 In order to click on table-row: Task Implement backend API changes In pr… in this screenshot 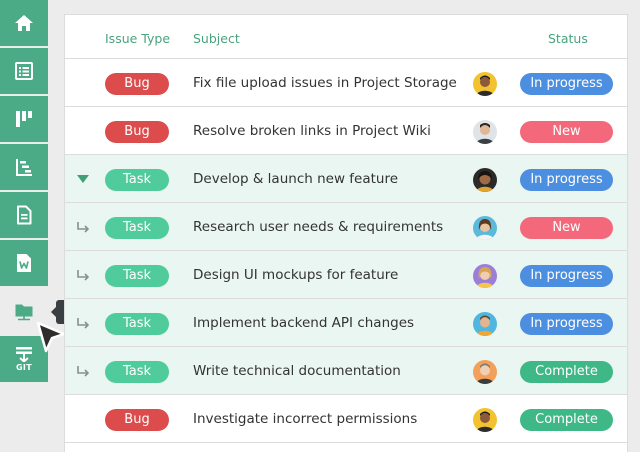, I will do `click(346, 323)`.